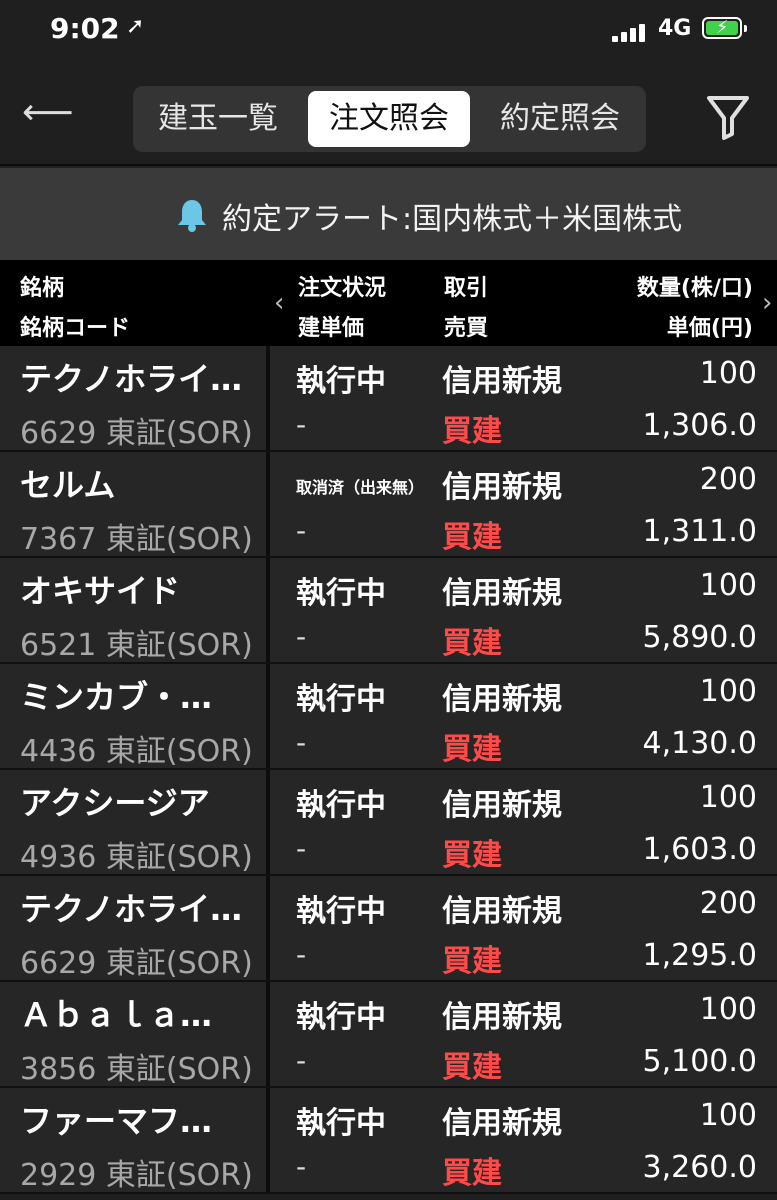 Image resolution: width=777 pixels, height=1200 pixels. I want to click on chevron-left-icon: ‹, so click(279, 303).